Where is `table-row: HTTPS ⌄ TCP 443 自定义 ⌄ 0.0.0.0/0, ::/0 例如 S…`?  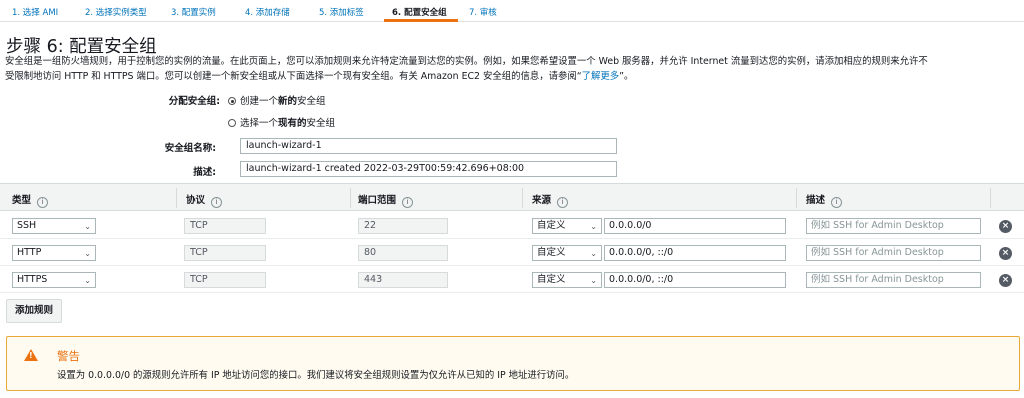
table-row: HTTPS ⌄ TCP 443 自定义 ⌄ 0.0.0.0/0, ::/0 例如 S… is located at coordinates (512, 279).